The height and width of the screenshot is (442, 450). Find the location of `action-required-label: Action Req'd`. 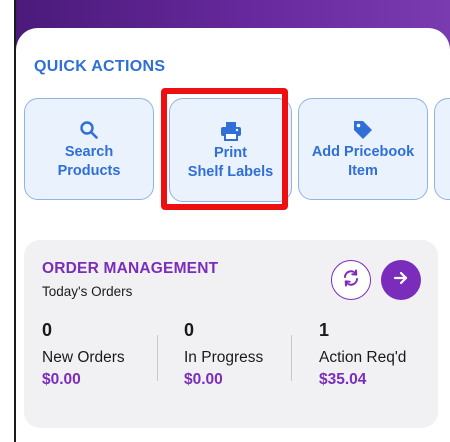

action-required-label: Action Req'd is located at coordinates (363, 357).